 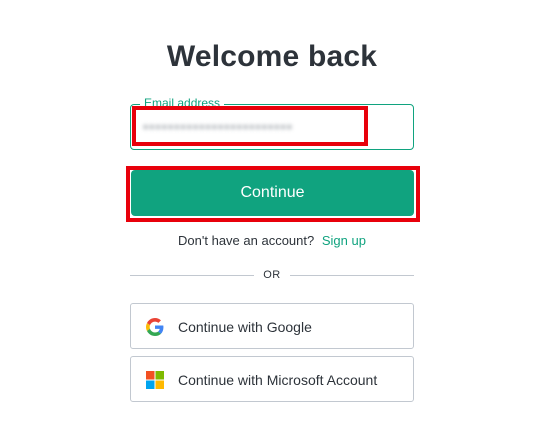 What do you see at coordinates (272, 193) in the screenshot?
I see `continue-button: Continue` at bounding box center [272, 193].